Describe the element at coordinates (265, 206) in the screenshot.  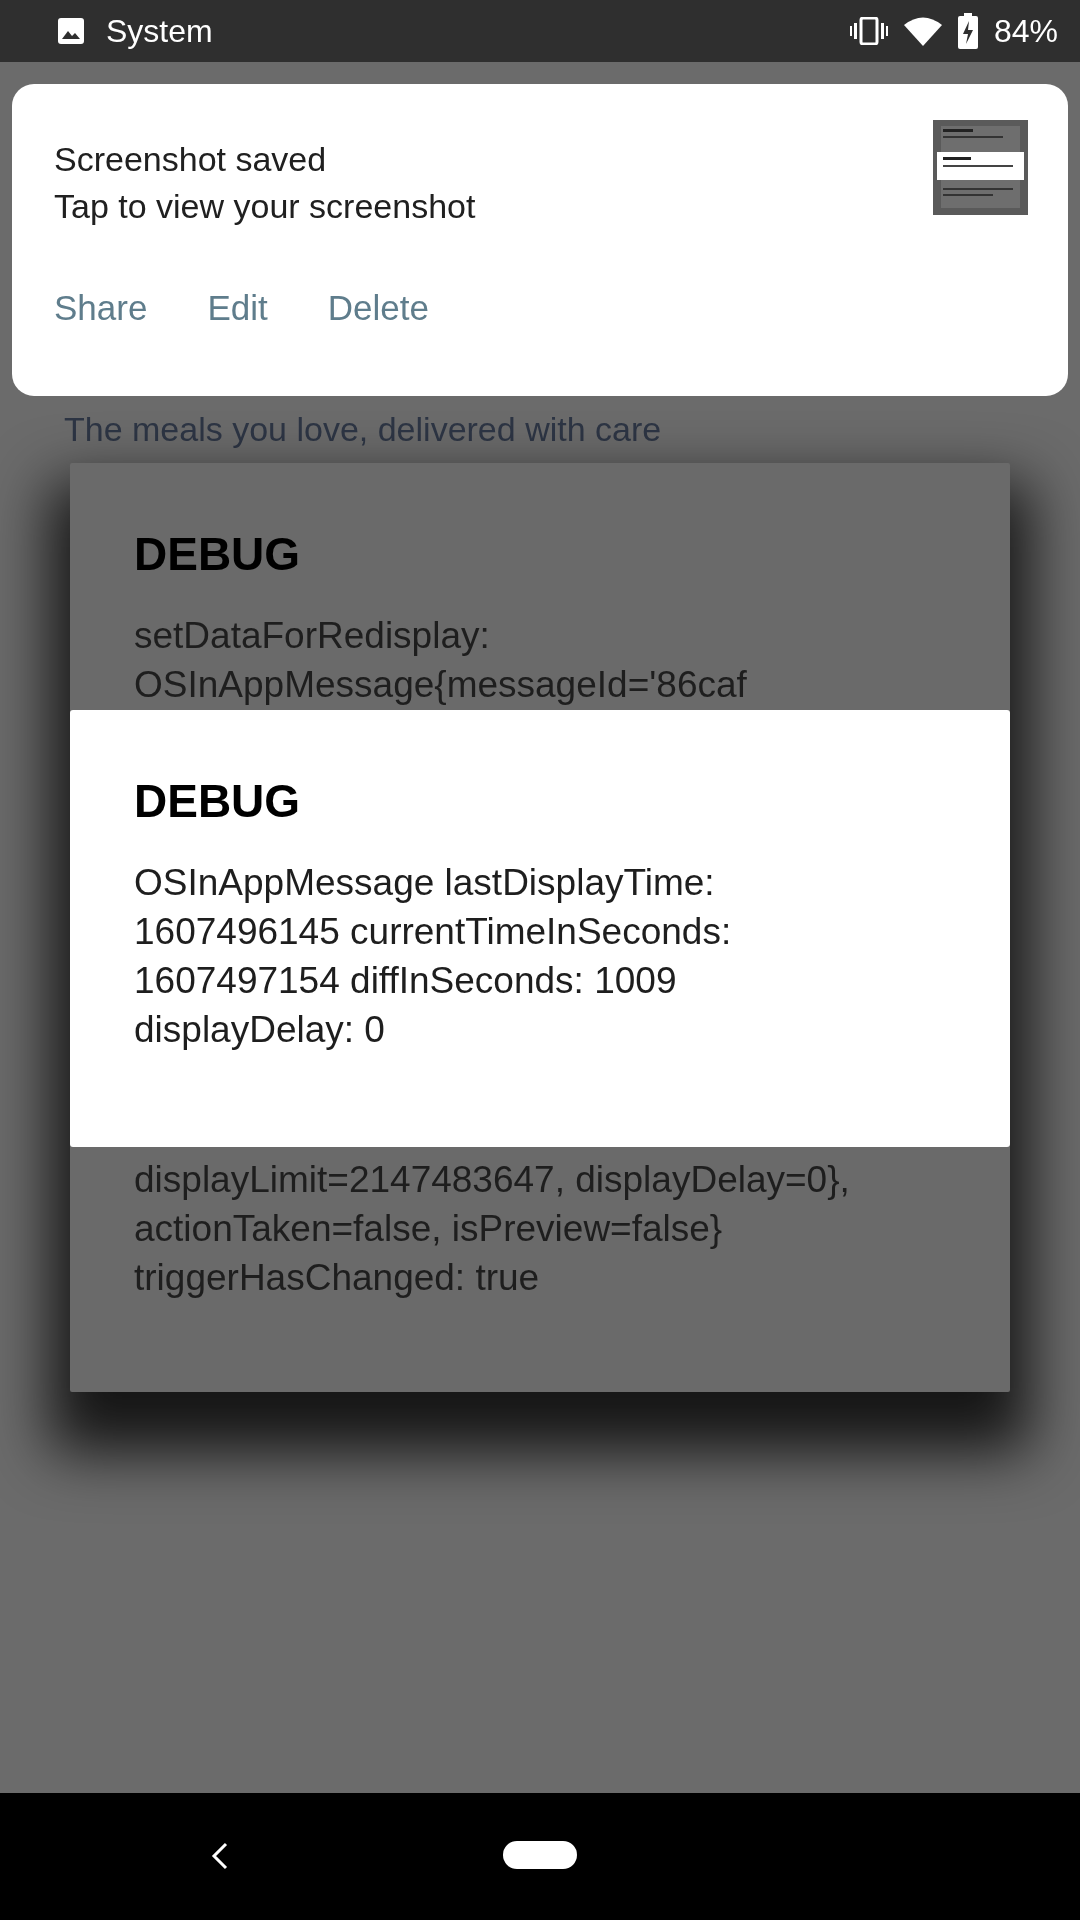
I see `notification-text: Tap to view your screenshot` at that location.